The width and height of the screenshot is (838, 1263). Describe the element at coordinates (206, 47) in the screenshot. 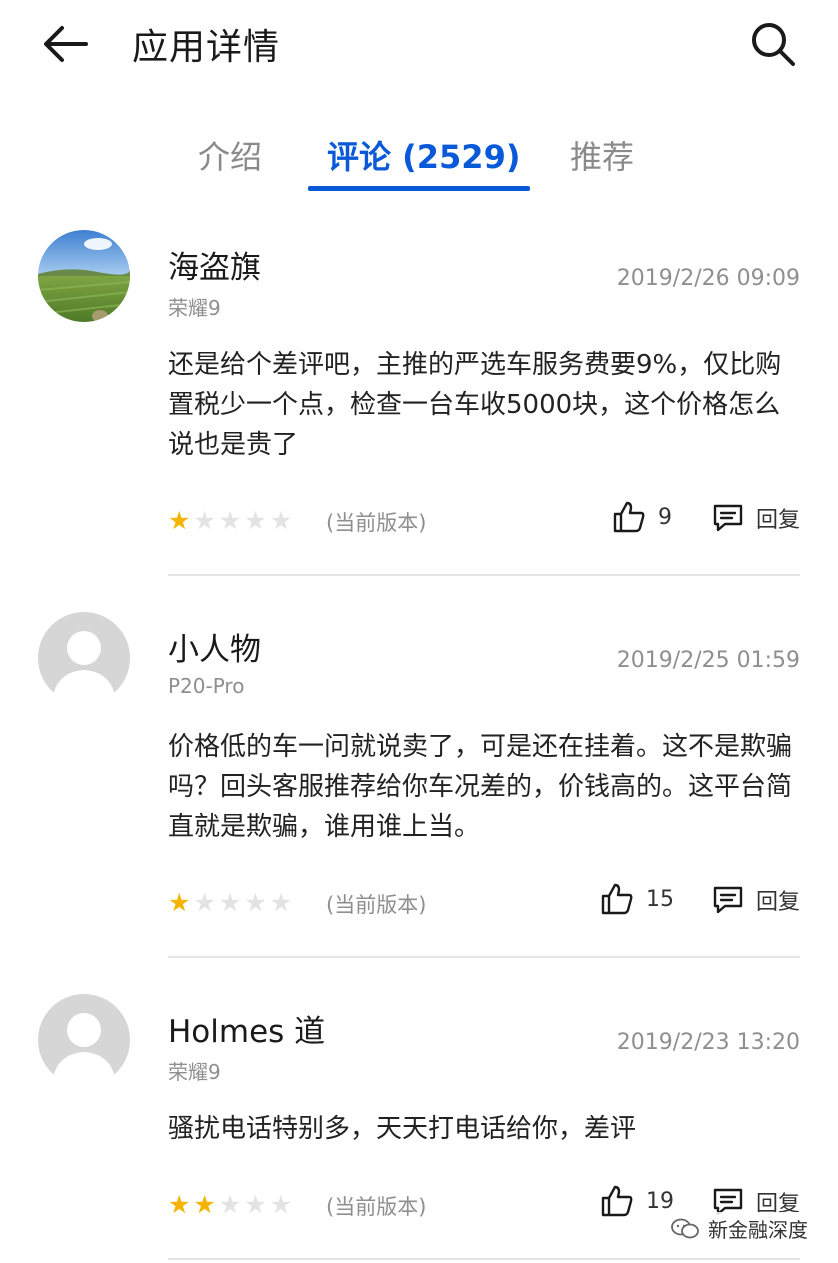

I see `page-title: 应用详情` at that location.